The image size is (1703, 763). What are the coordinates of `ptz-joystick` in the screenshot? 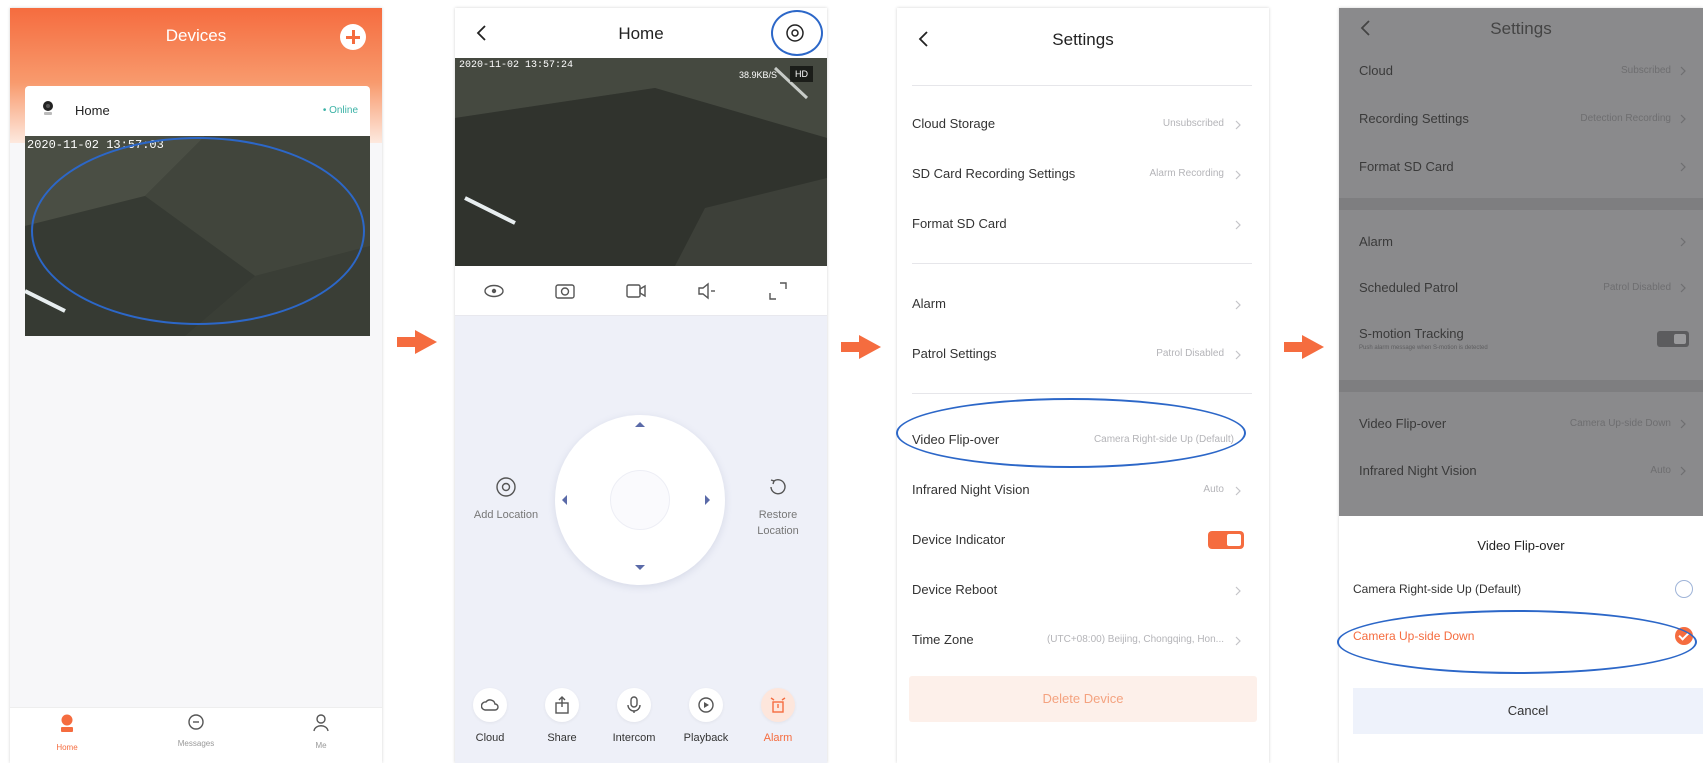 It's located at (640, 500).